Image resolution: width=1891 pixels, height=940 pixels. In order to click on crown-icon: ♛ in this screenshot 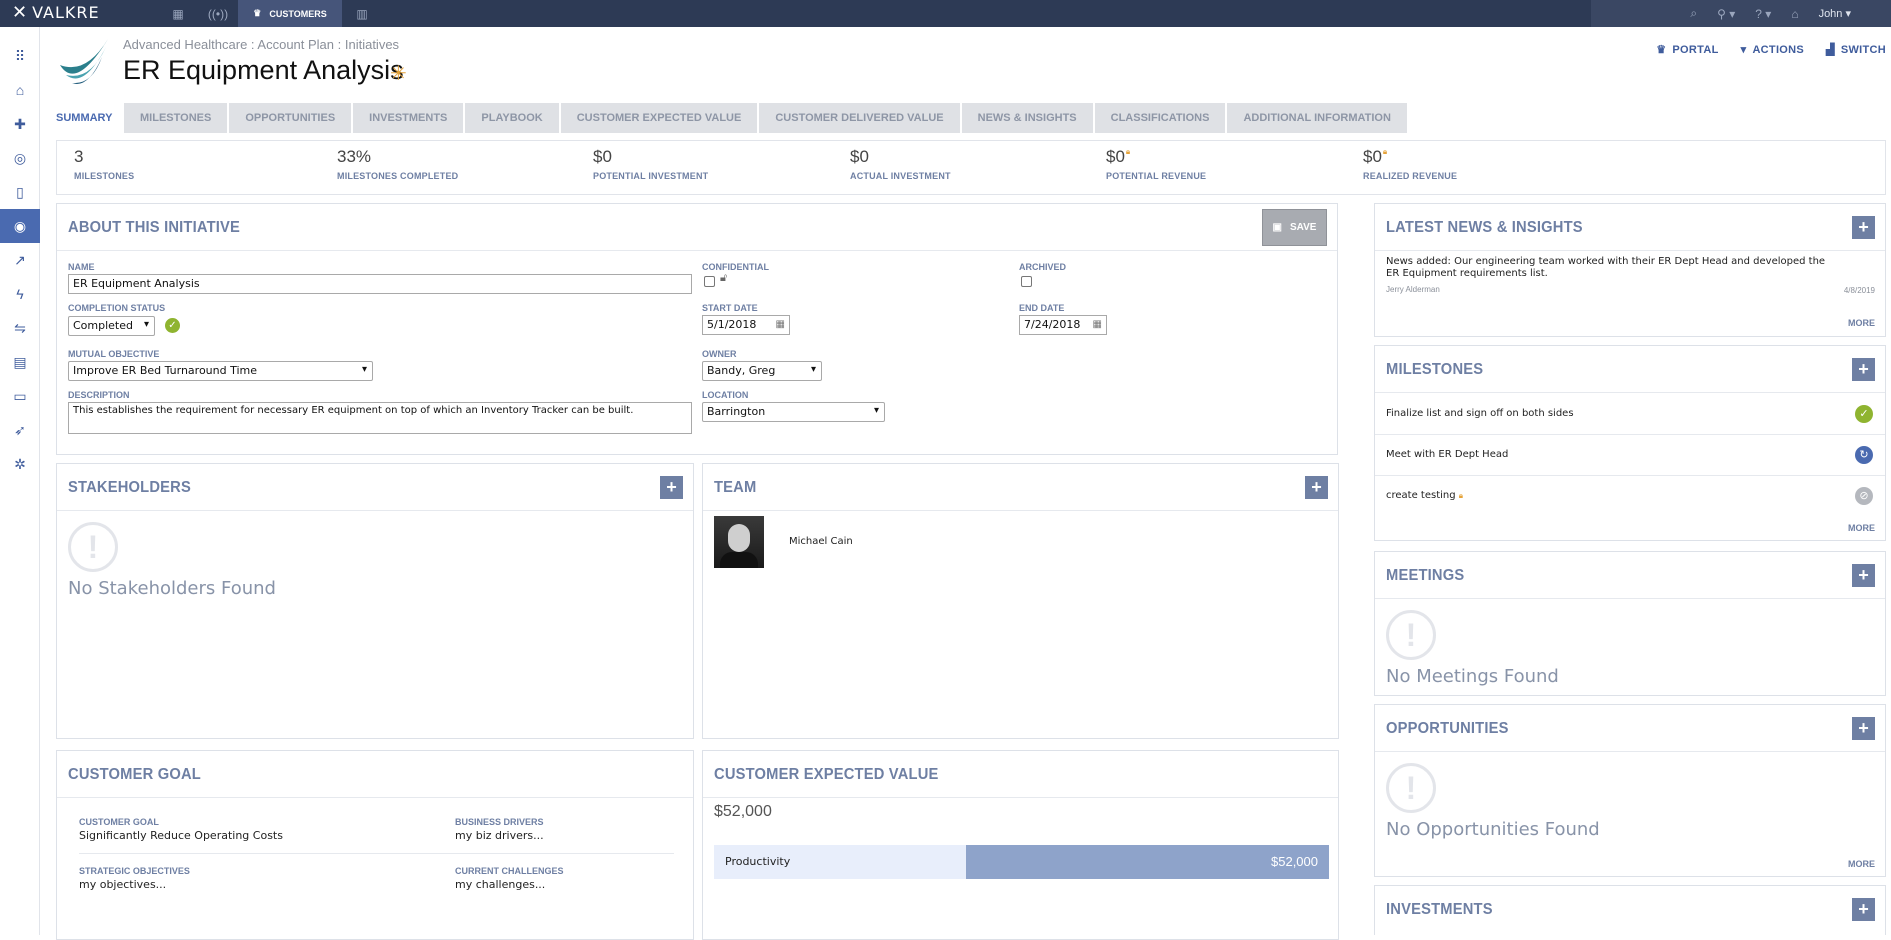, I will do `click(1661, 50)`.